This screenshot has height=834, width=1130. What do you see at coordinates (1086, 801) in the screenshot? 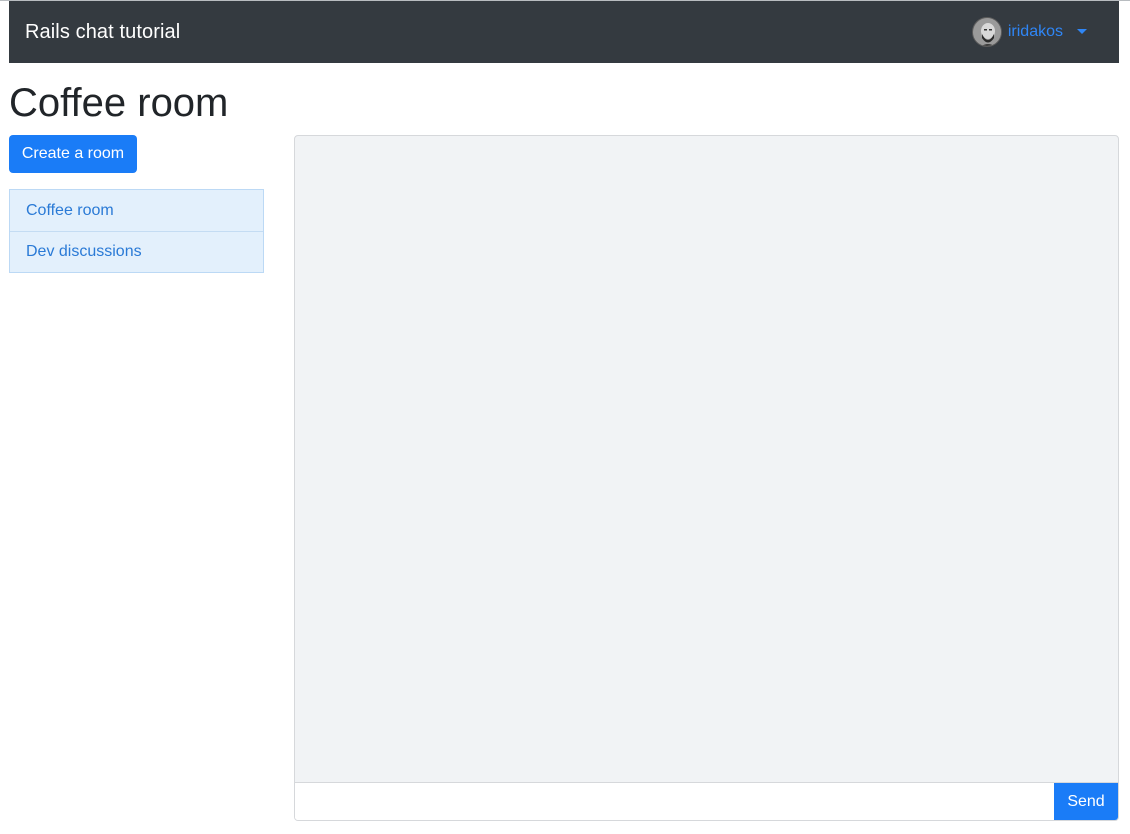
I see `send-button: Send` at bounding box center [1086, 801].